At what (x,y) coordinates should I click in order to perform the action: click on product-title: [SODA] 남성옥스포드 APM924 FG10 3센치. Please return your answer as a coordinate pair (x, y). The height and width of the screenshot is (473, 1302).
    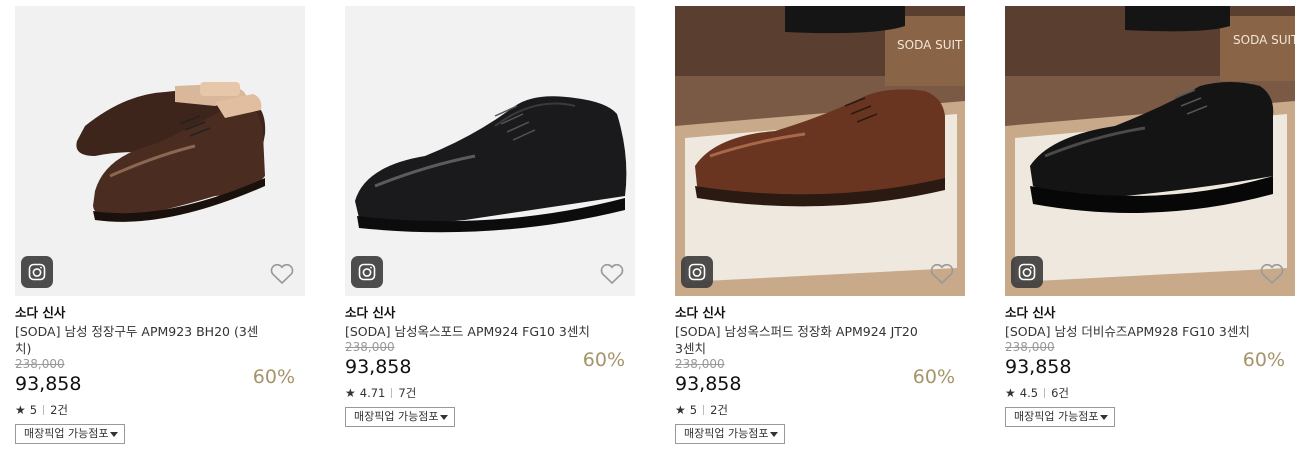
    Looking at the image, I should click on (490, 331).